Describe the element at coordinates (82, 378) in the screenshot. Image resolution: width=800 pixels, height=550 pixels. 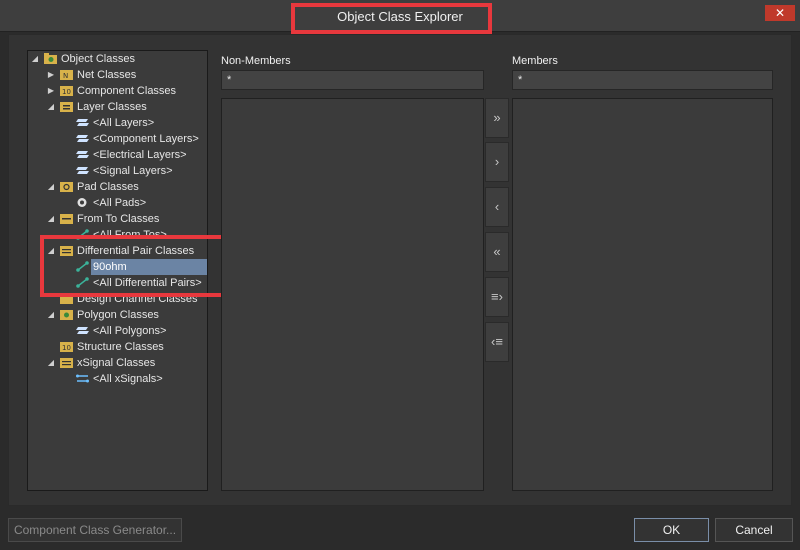
I see `xsignal-icon` at that location.